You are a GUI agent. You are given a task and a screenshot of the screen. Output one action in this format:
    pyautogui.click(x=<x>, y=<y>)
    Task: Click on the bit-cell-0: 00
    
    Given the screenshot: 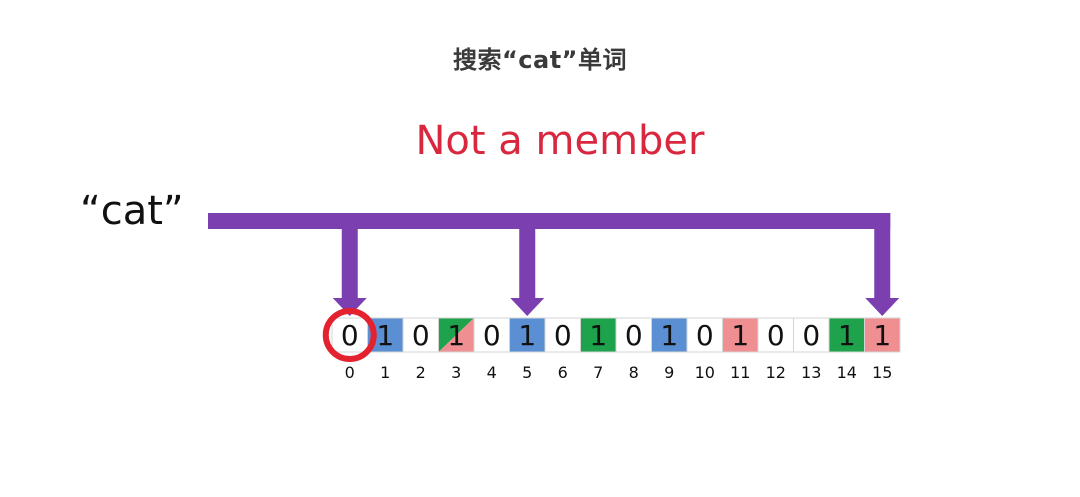 What is the action you would take?
    pyautogui.click(x=349, y=349)
    